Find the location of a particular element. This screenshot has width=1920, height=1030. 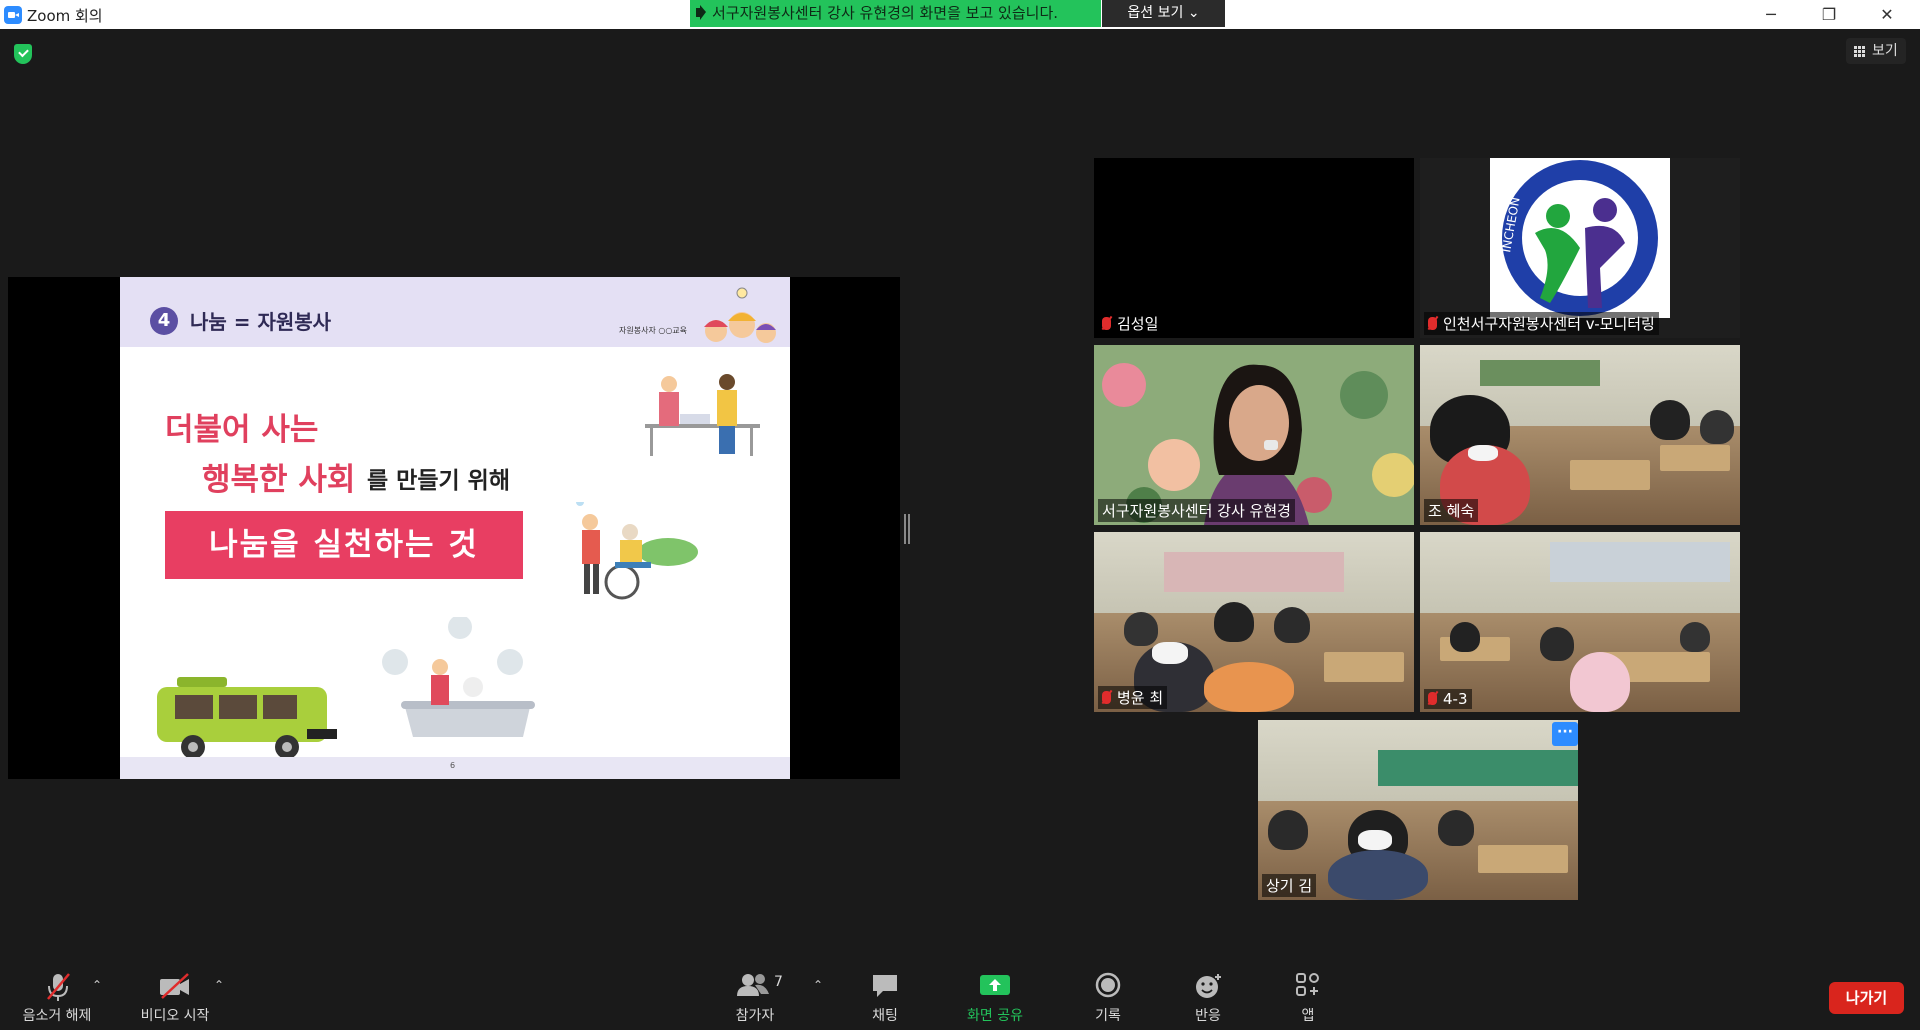

slide-text-line2: 를 만들기 위해 is located at coordinates (438, 481).